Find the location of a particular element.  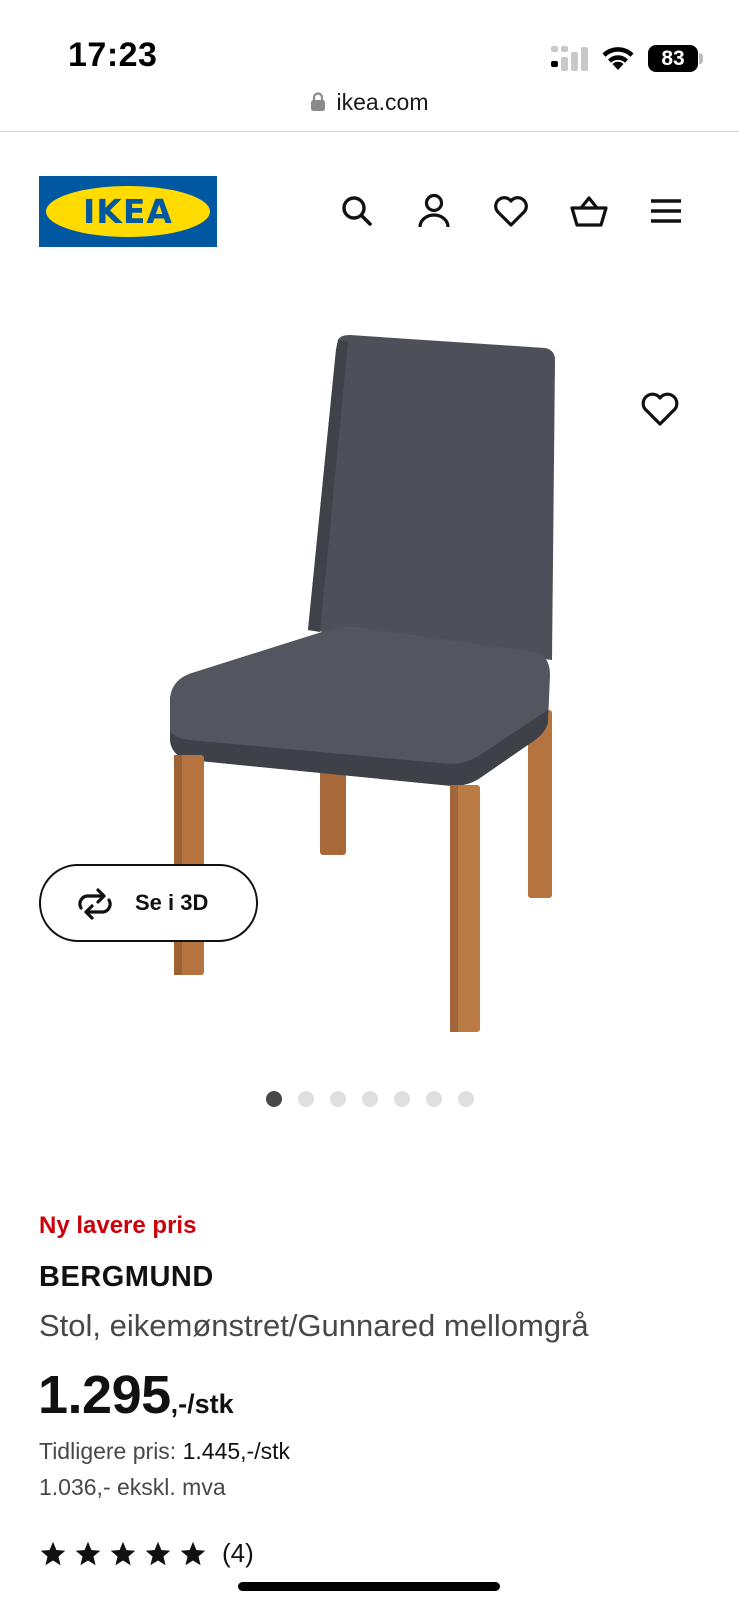

review-count: (4) is located at coordinates (238, 1553).